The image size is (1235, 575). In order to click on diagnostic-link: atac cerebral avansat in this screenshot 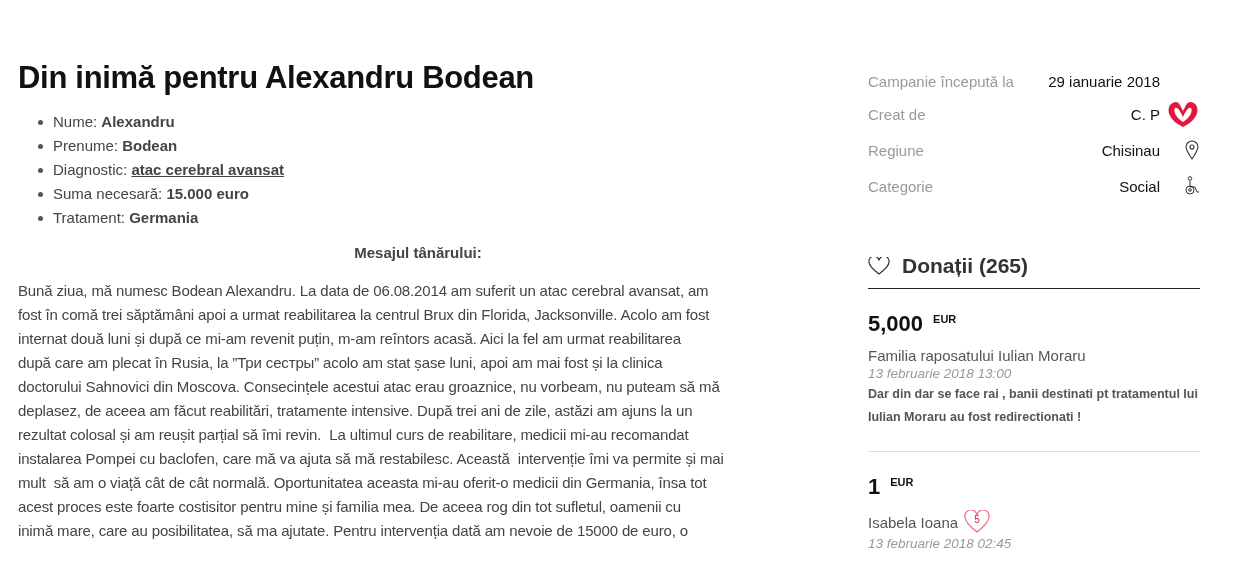, I will do `click(207, 169)`.